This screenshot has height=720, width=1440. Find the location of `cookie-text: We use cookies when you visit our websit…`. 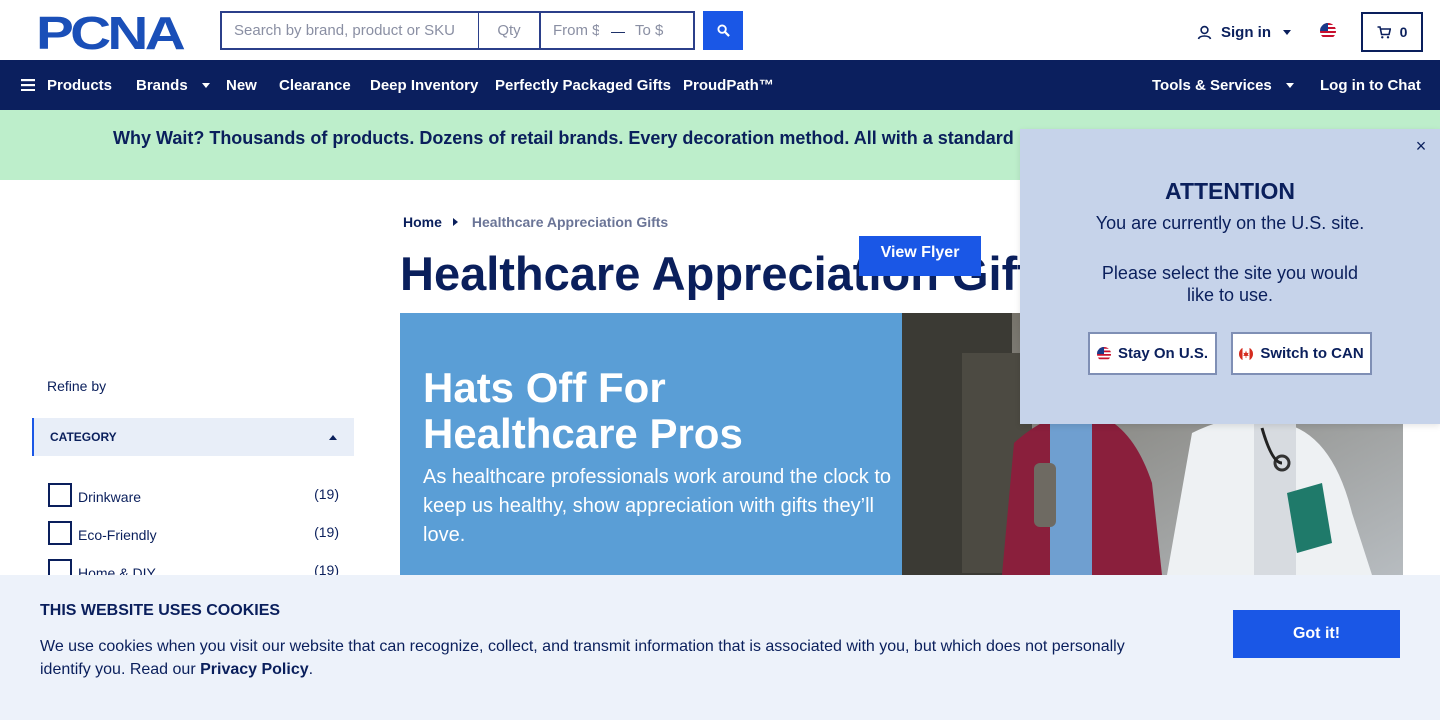

cookie-text: We use cookies when you visit our websit… is located at coordinates (595, 658).